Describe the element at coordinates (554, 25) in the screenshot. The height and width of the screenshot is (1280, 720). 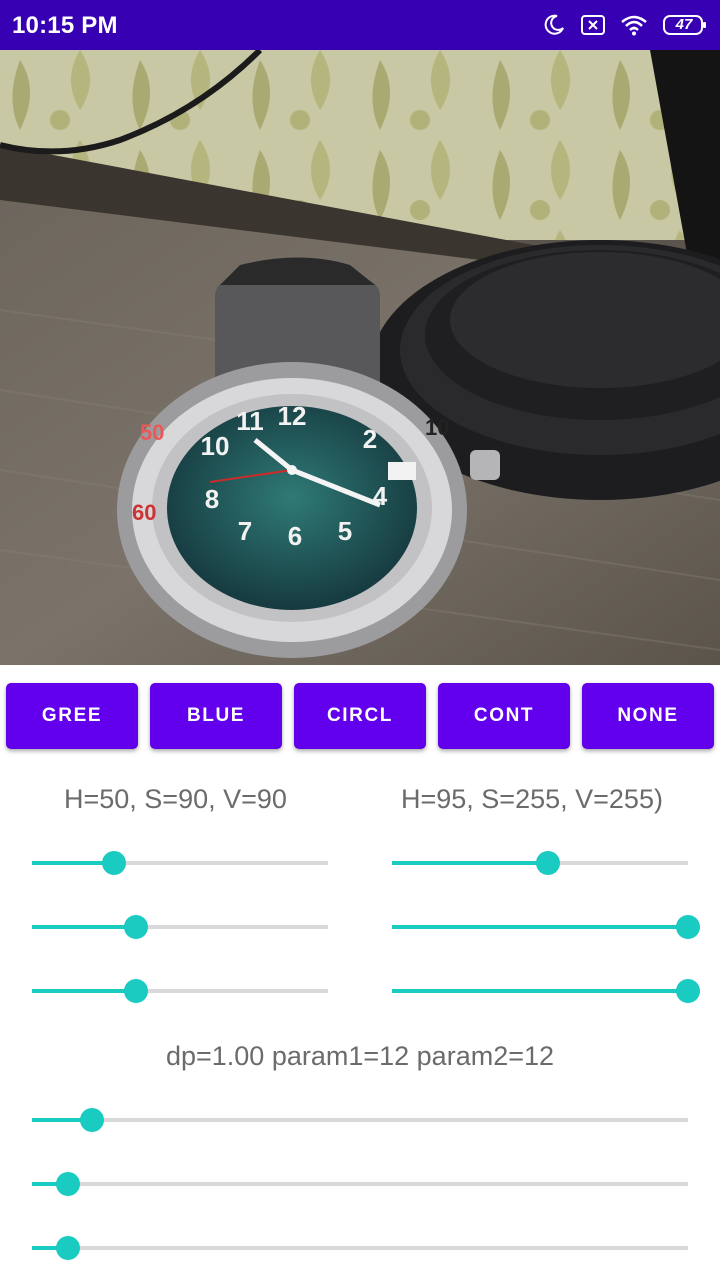
I see `moon-icon` at that location.